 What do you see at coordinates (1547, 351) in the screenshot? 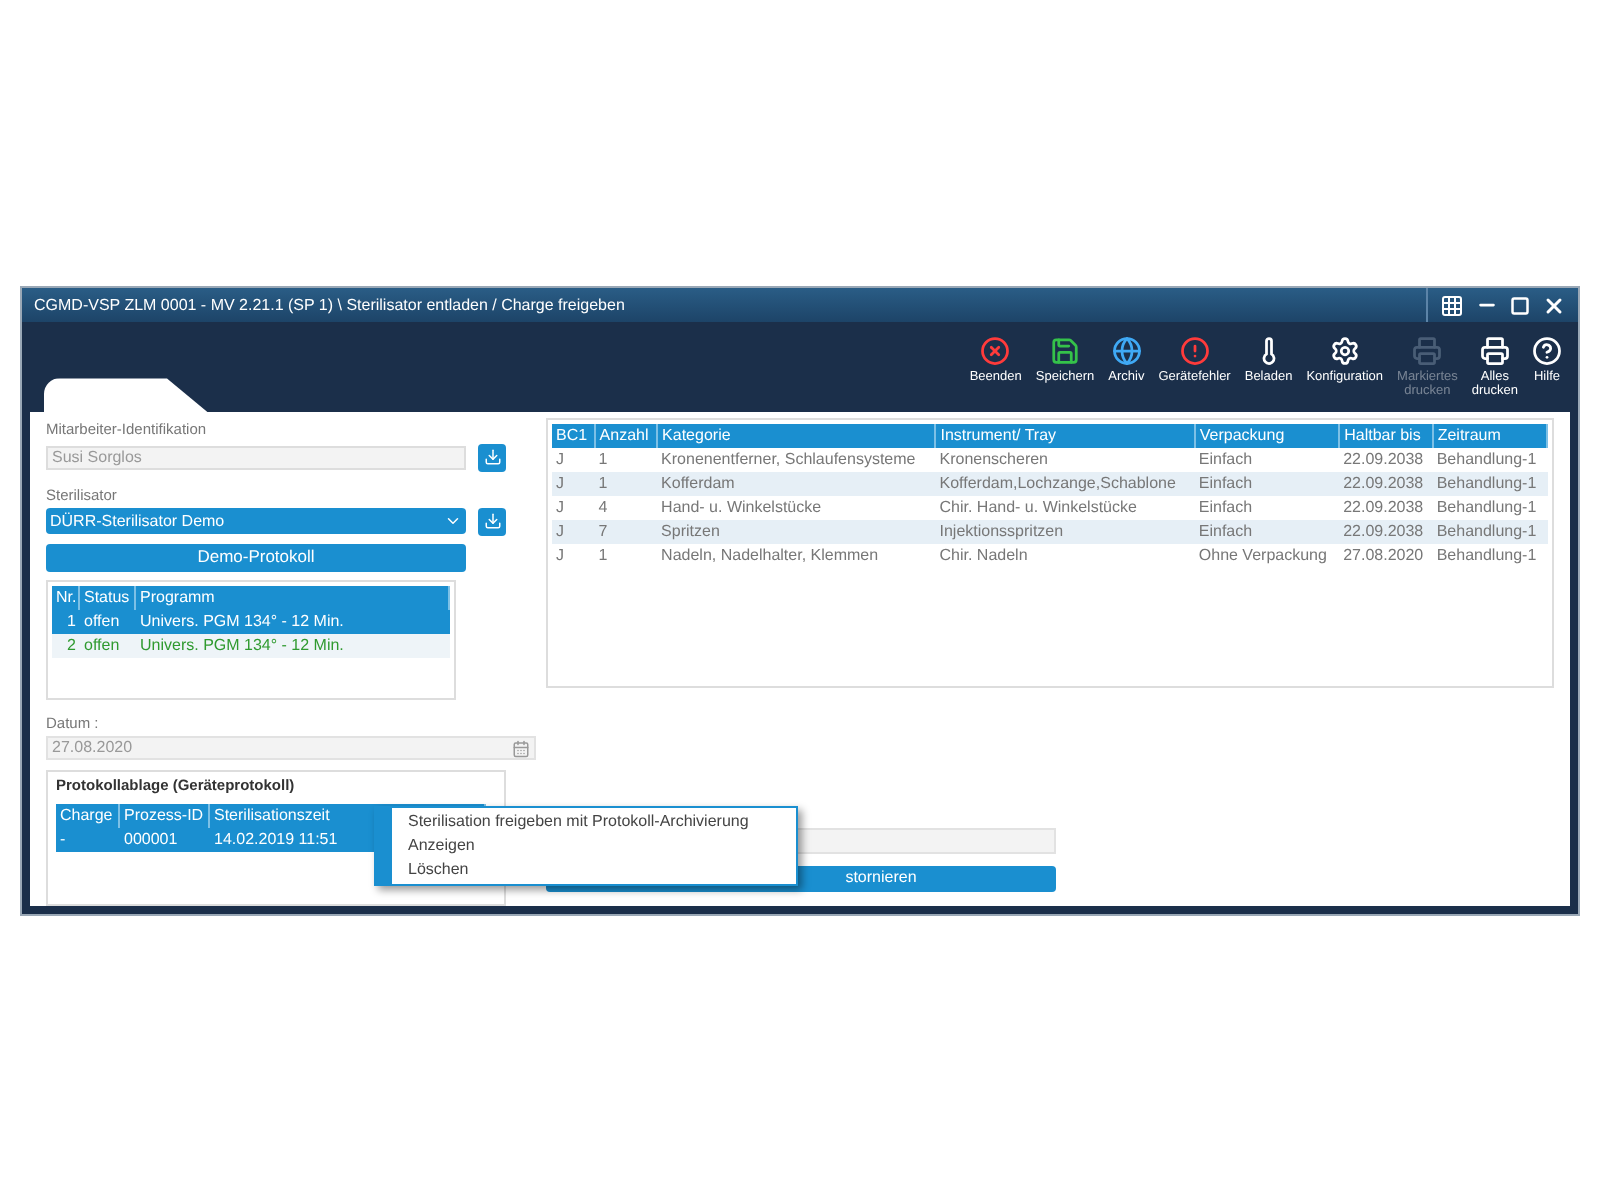
I see `help-icon` at bounding box center [1547, 351].